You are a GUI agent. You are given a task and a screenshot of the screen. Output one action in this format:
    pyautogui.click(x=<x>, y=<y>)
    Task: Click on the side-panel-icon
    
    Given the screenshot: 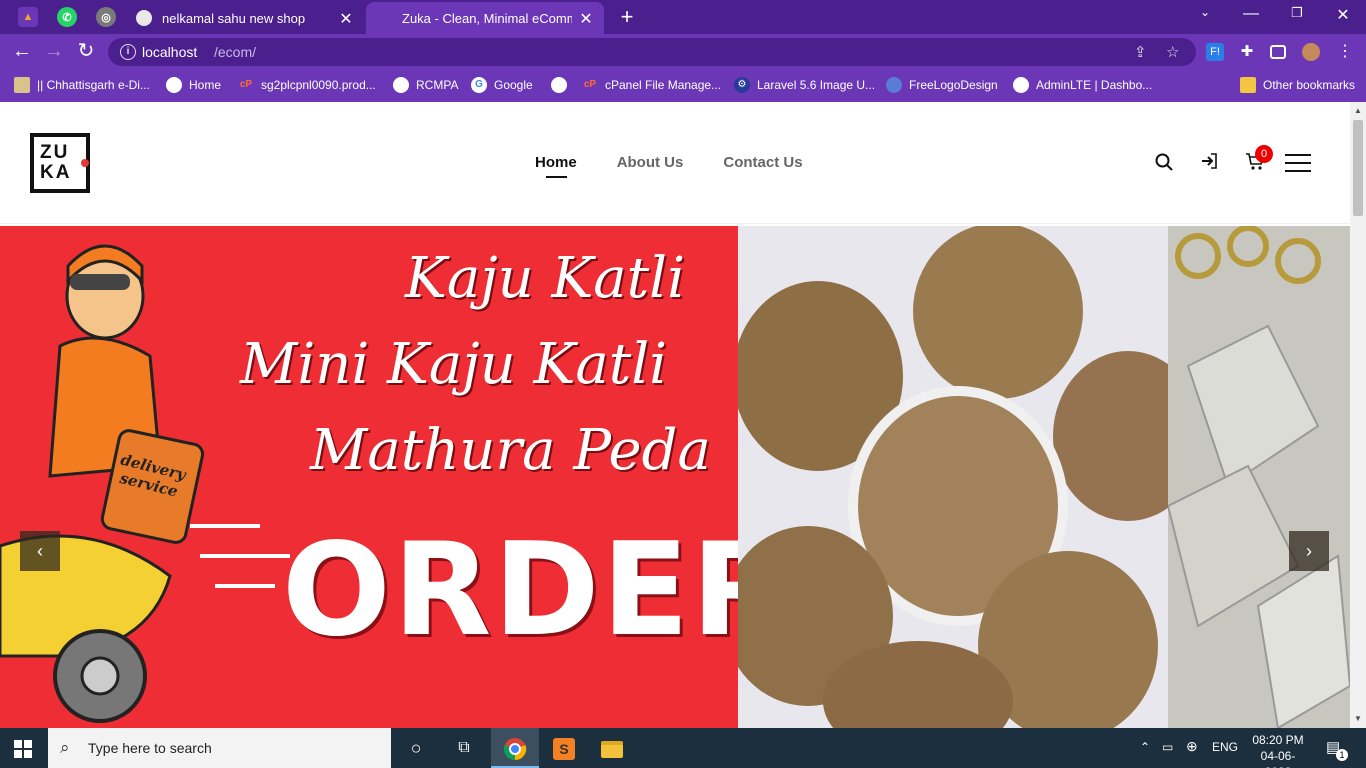 What is the action you would take?
    pyautogui.click(x=1278, y=52)
    